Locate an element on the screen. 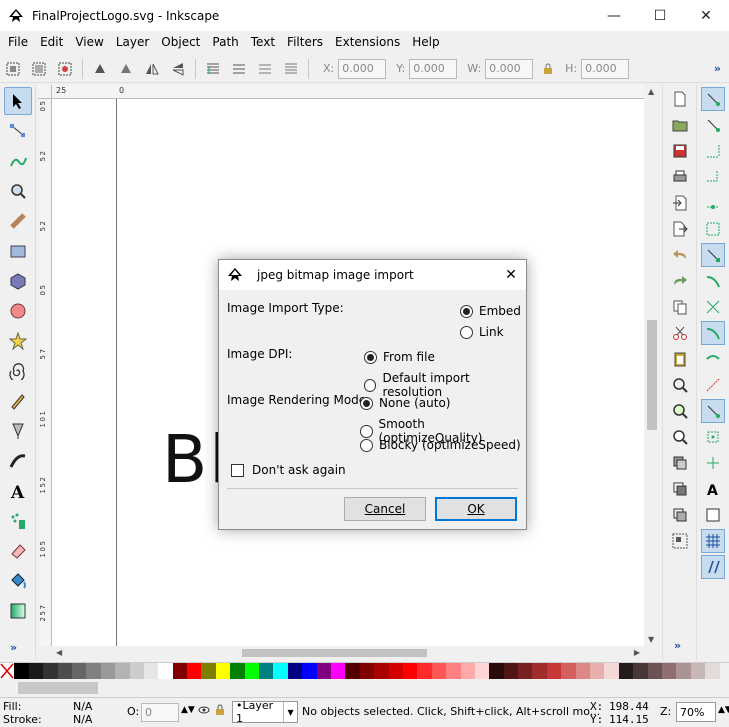  toolbar-overflow-chevron-icon: » is located at coordinates (717, 68).